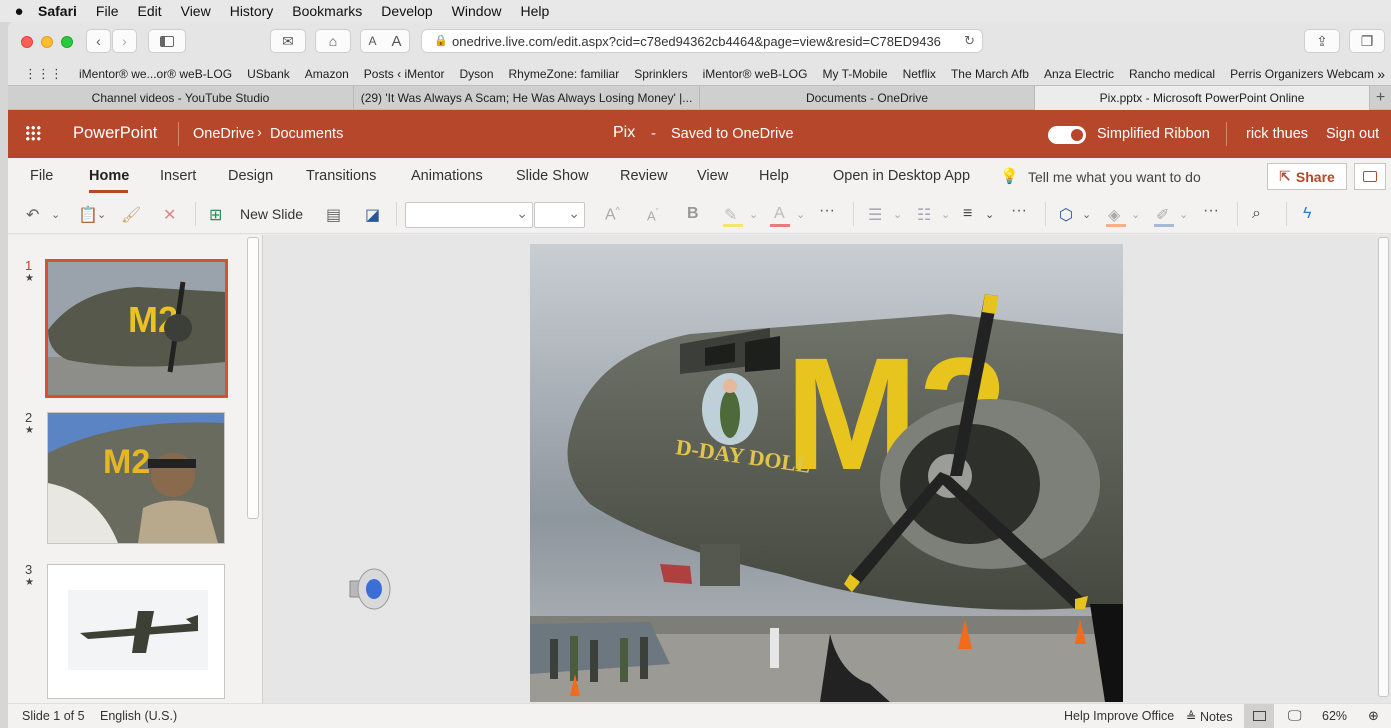 The height and width of the screenshot is (728, 1391). I want to click on tab-home: Home, so click(109, 176).